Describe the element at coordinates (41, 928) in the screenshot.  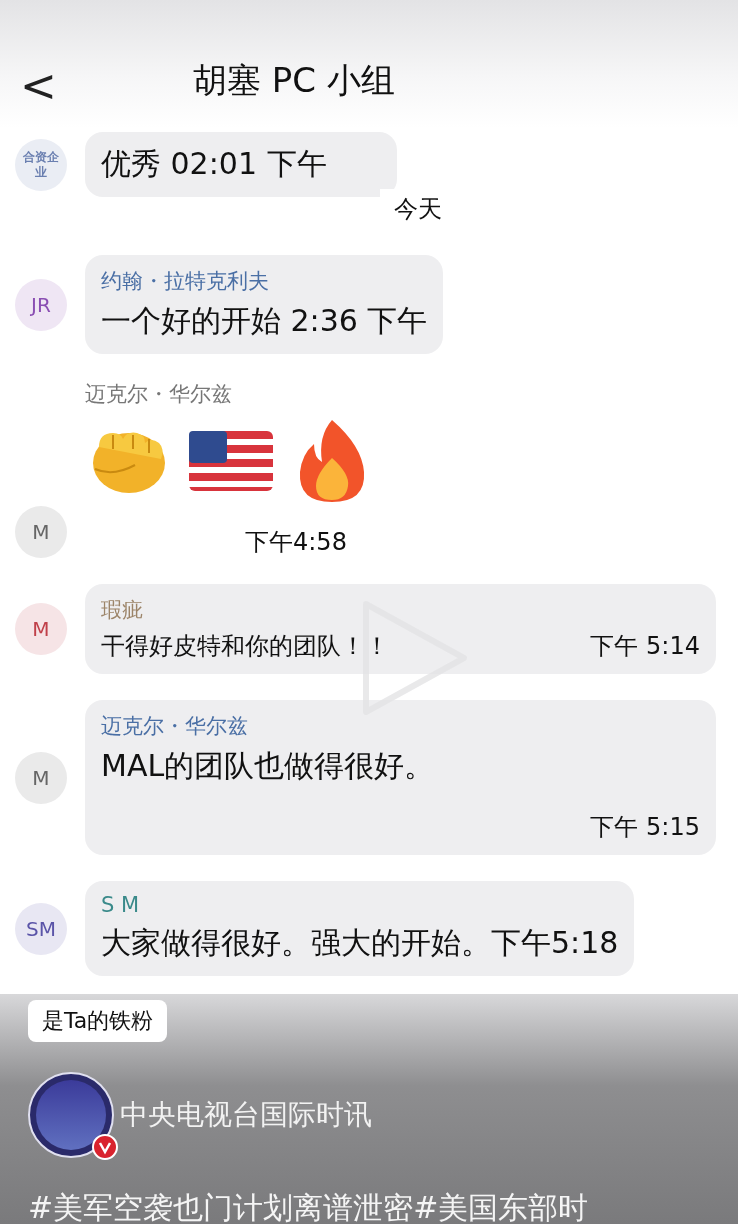
I see `avatar: SM` at that location.